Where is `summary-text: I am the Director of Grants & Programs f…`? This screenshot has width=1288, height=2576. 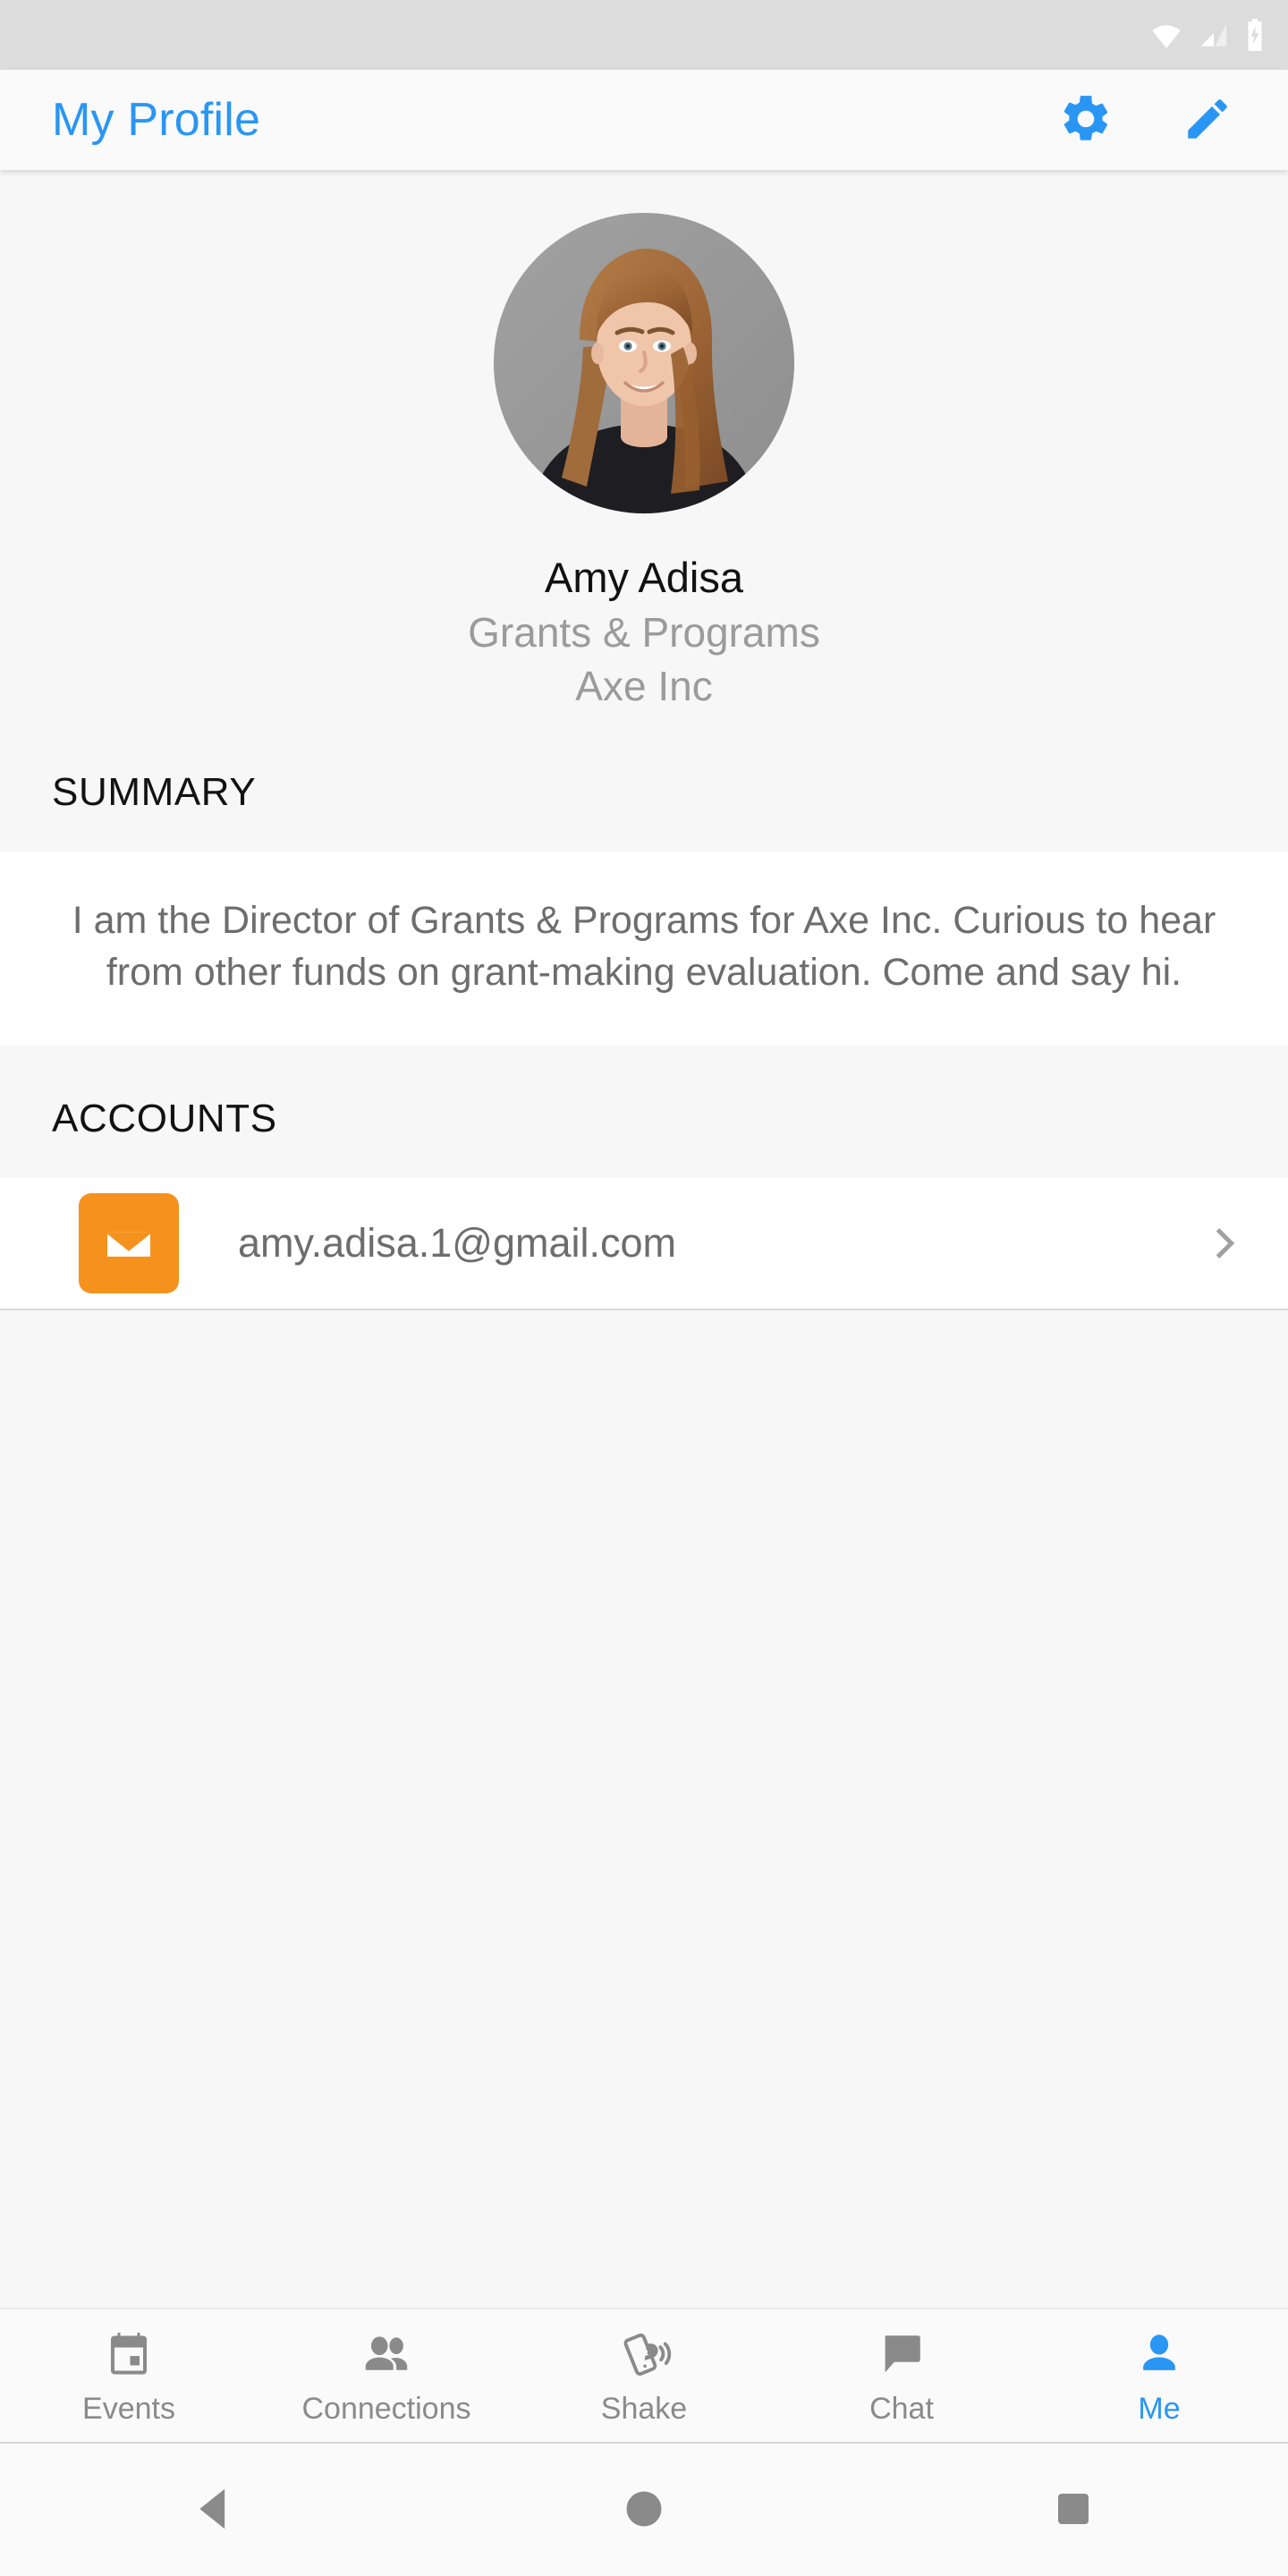
summary-text: I am the Director of Grants & Programs f… is located at coordinates (644, 946).